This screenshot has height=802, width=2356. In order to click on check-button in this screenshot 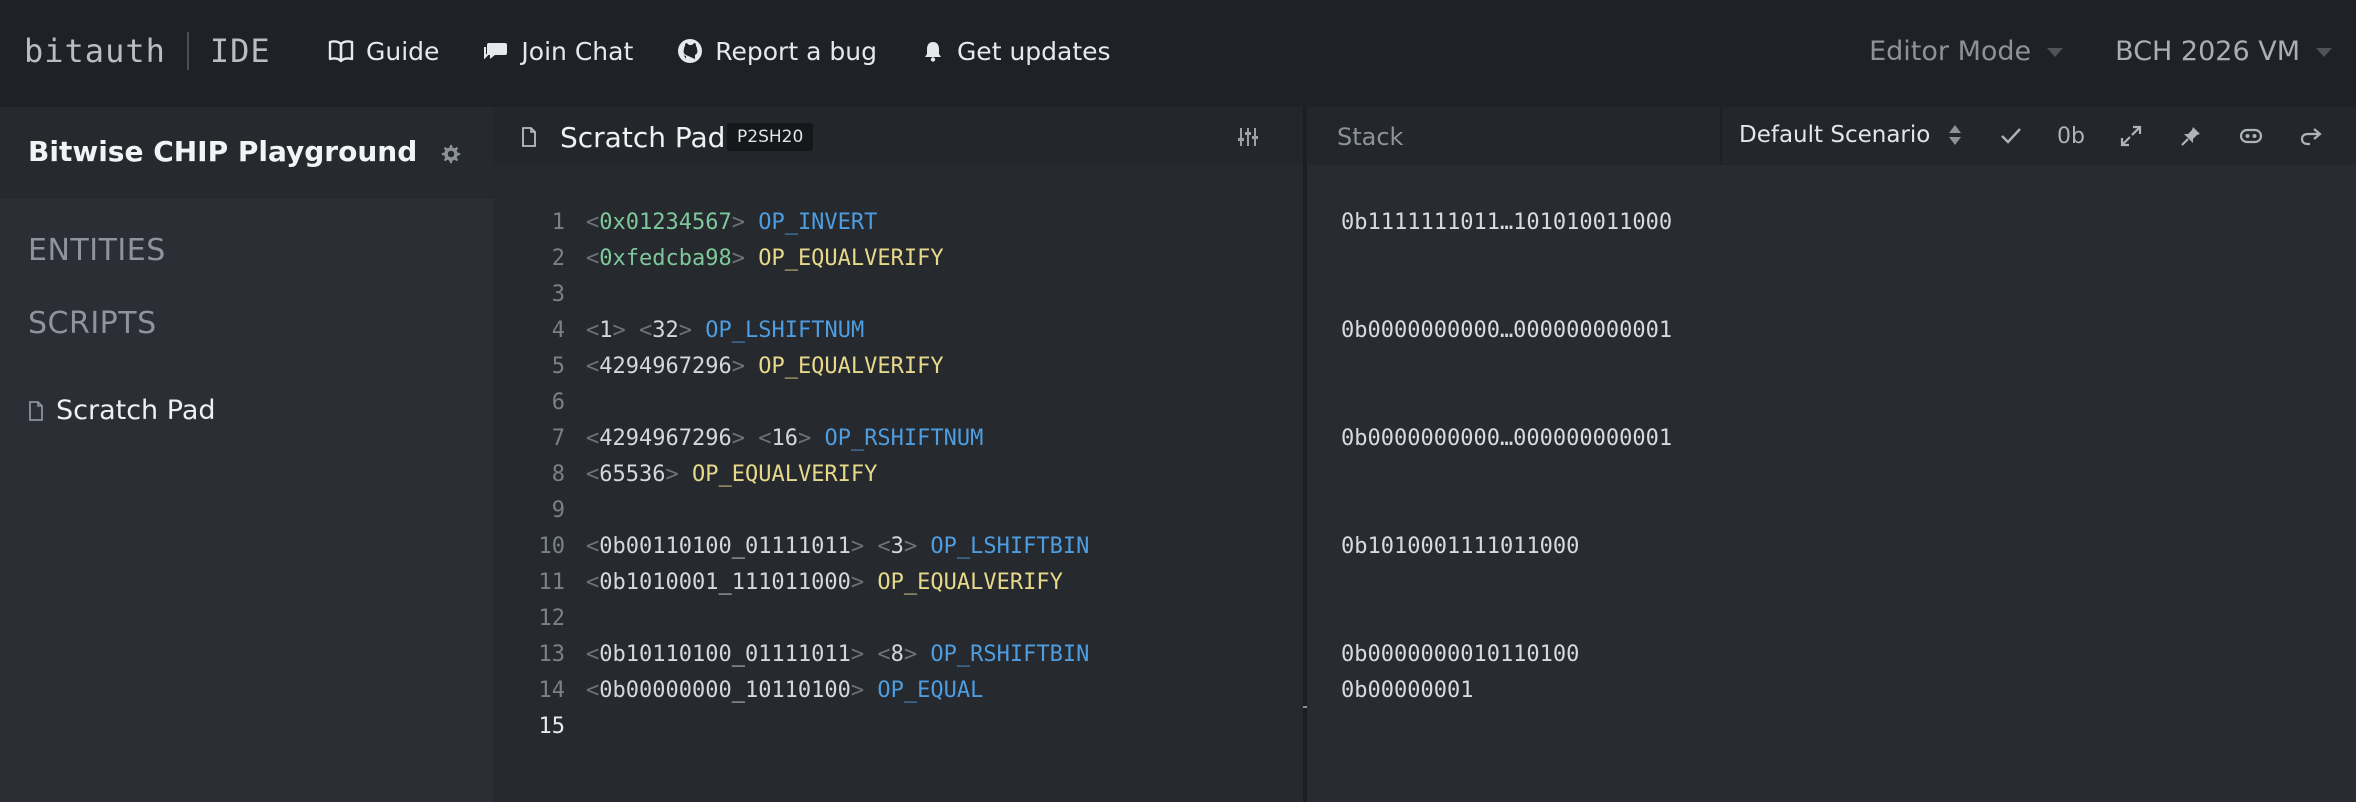, I will do `click(2011, 136)`.